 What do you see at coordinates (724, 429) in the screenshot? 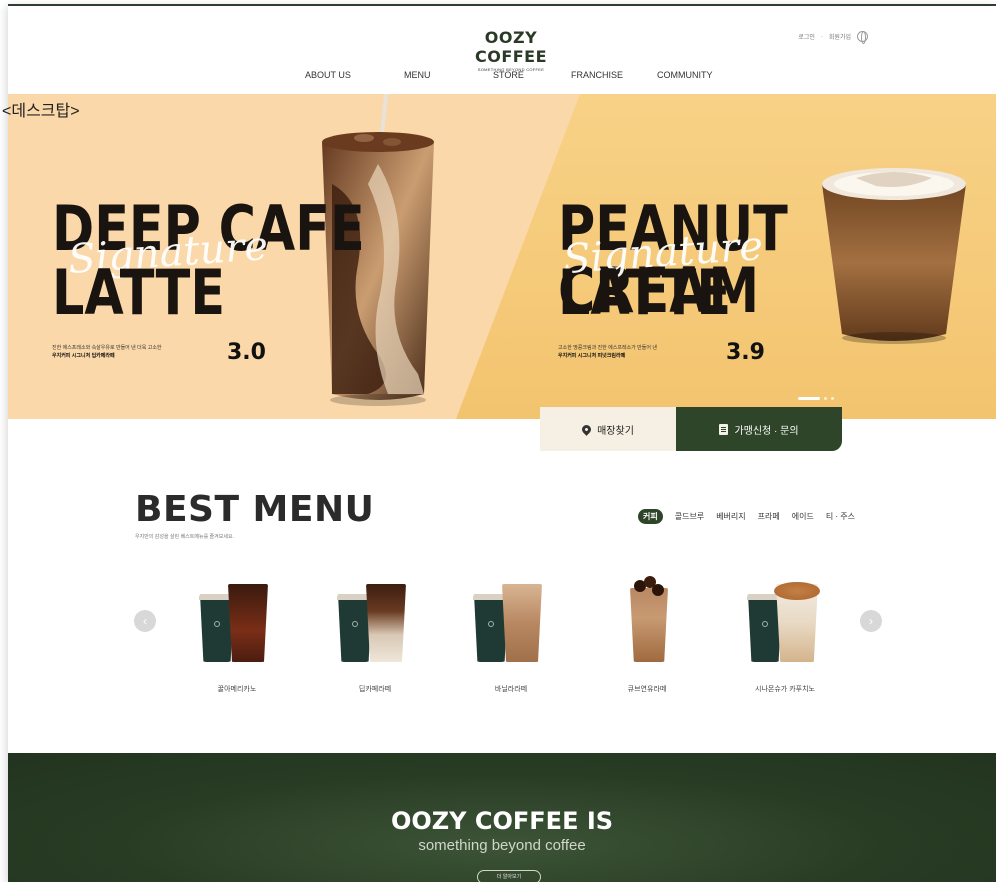
I see `document-icon` at bounding box center [724, 429].